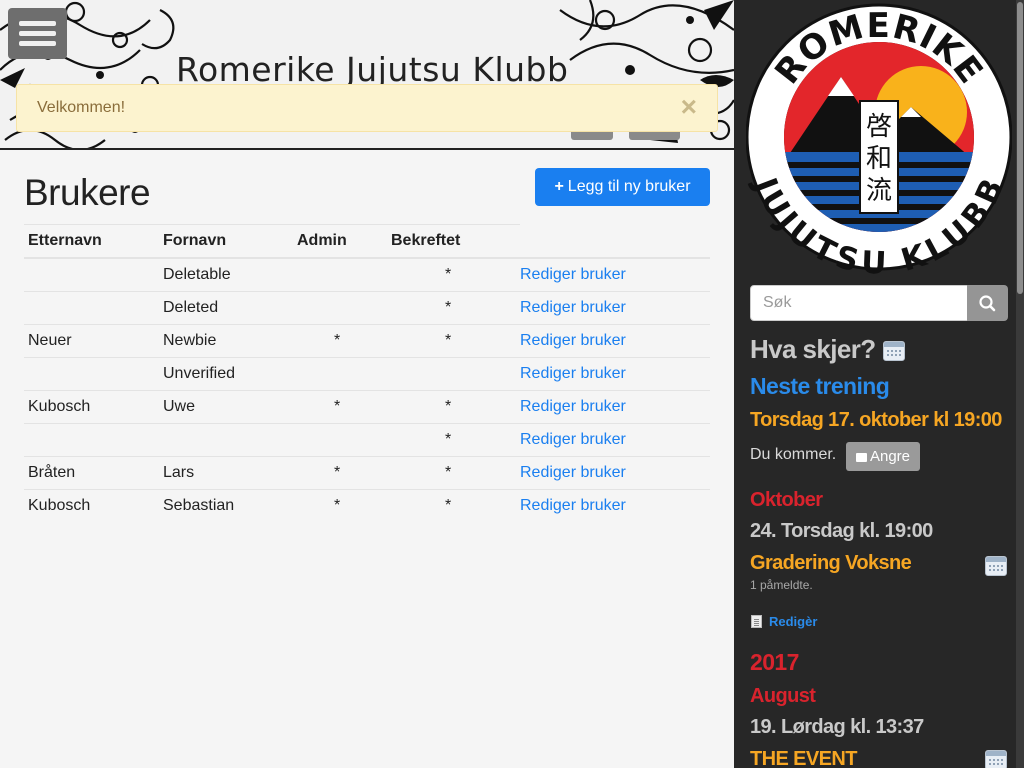 The height and width of the screenshot is (768, 1024). What do you see at coordinates (629, 186) in the screenshot?
I see `add-user-button-label: Legg til ny bruker` at bounding box center [629, 186].